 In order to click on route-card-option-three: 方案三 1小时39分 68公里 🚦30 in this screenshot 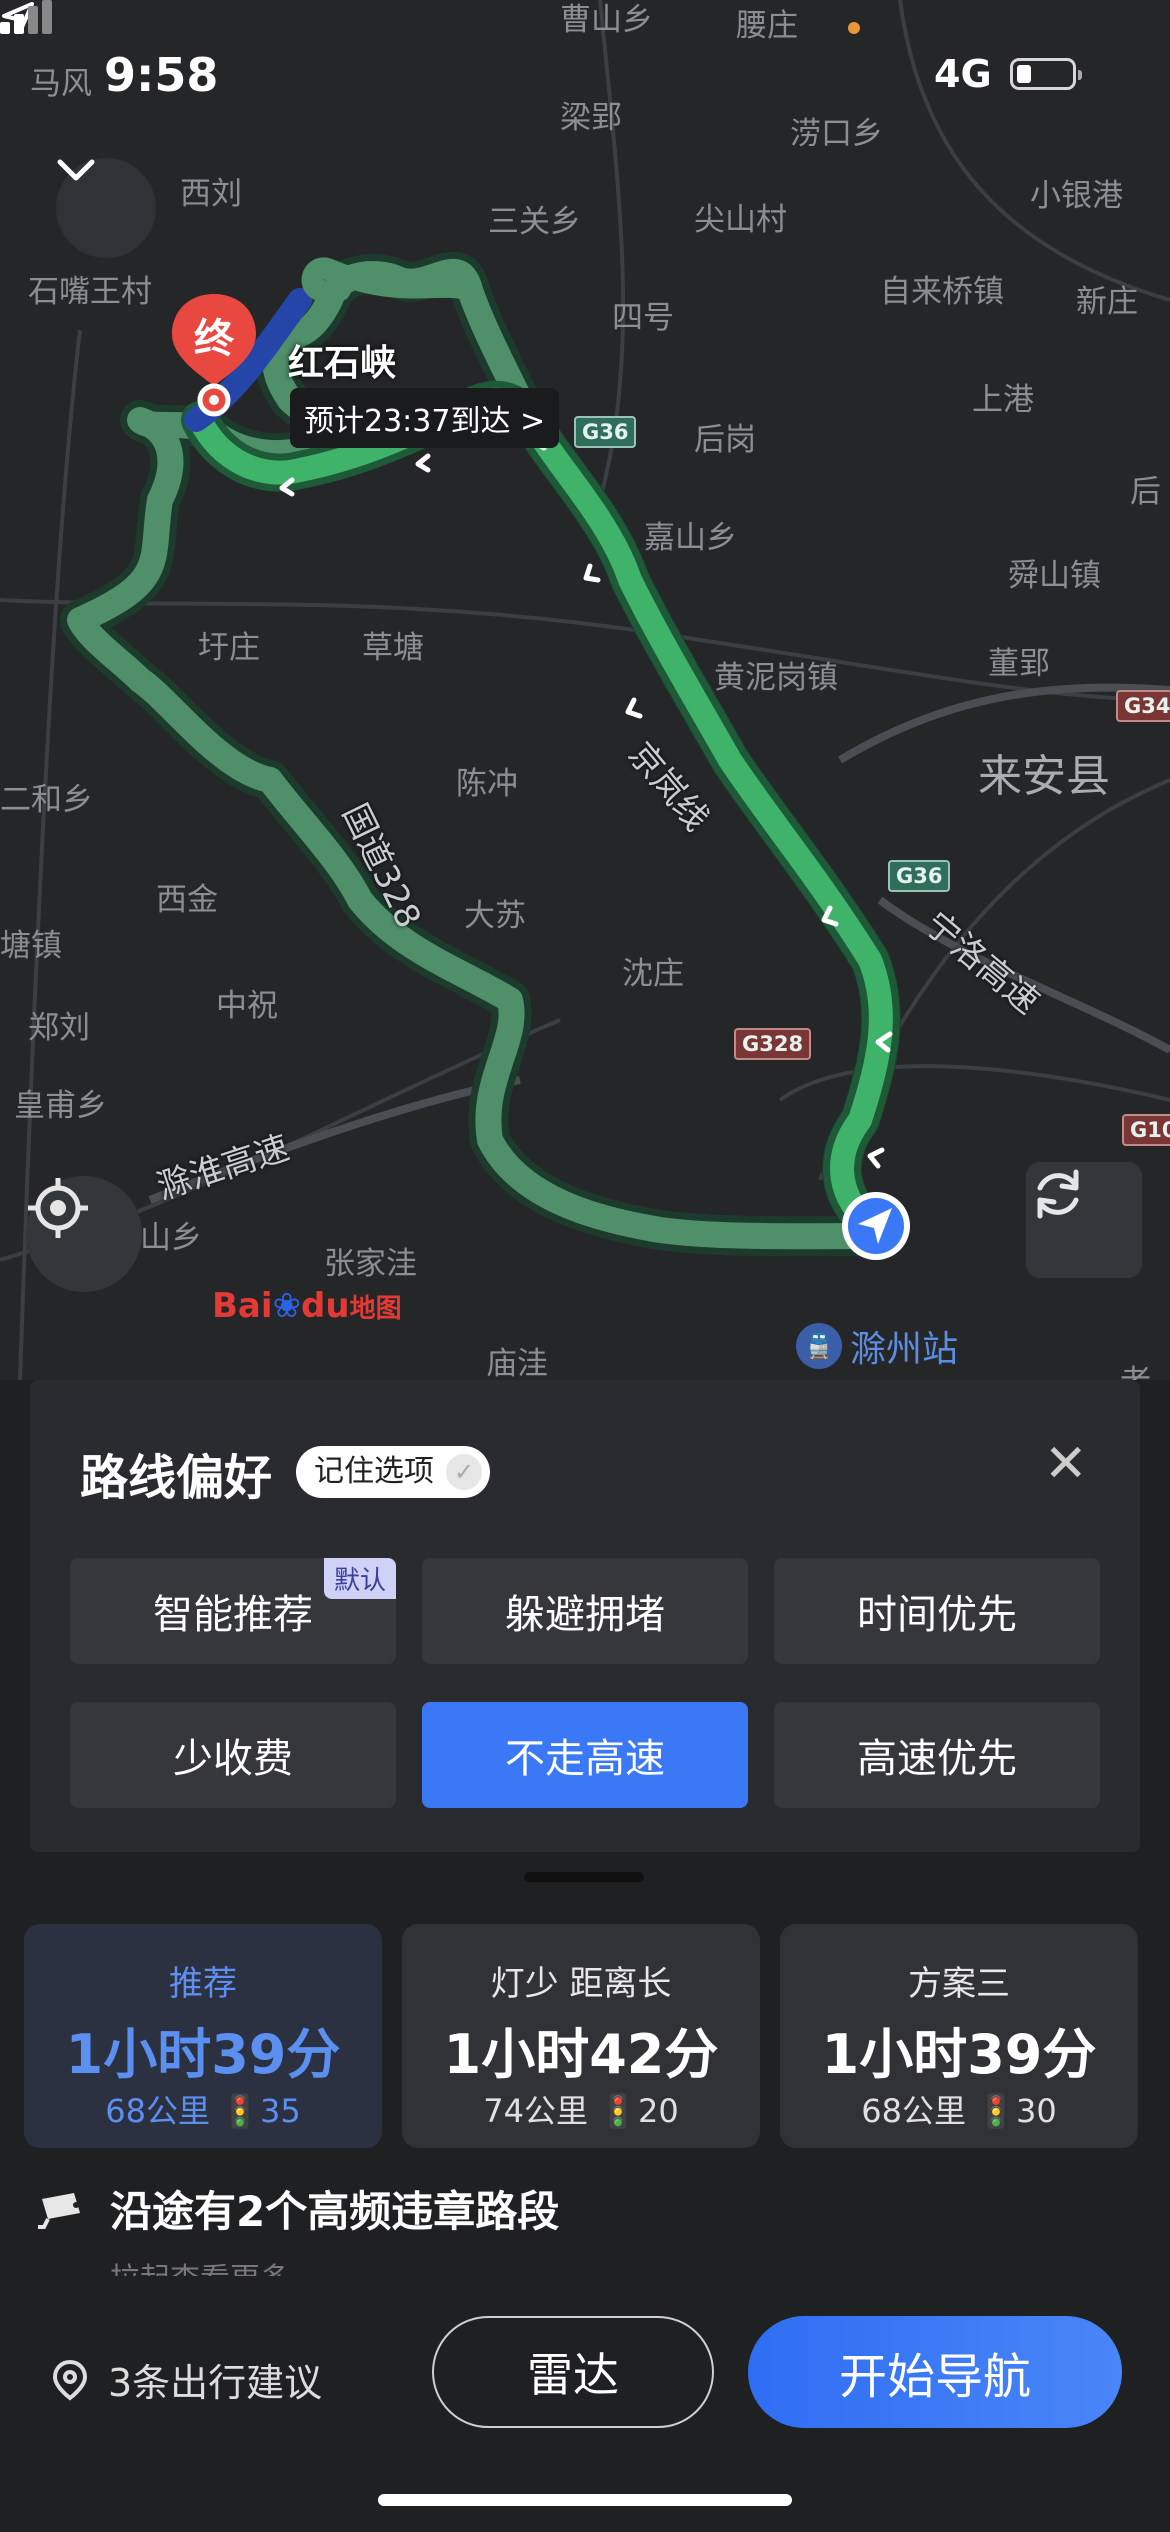, I will do `click(959, 2036)`.